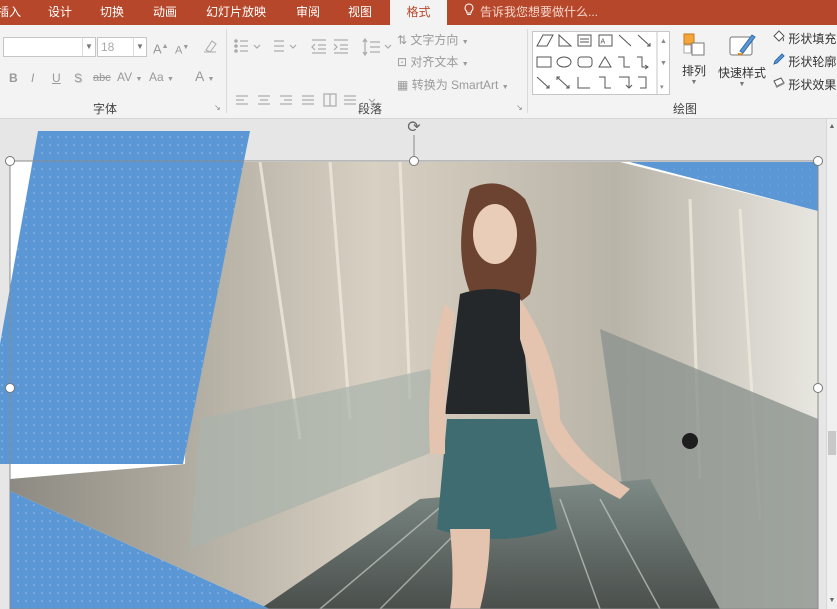 This screenshot has width=837, height=609. I want to click on align-text-button: ⊡ 对齐文本 ▼, so click(433, 62).